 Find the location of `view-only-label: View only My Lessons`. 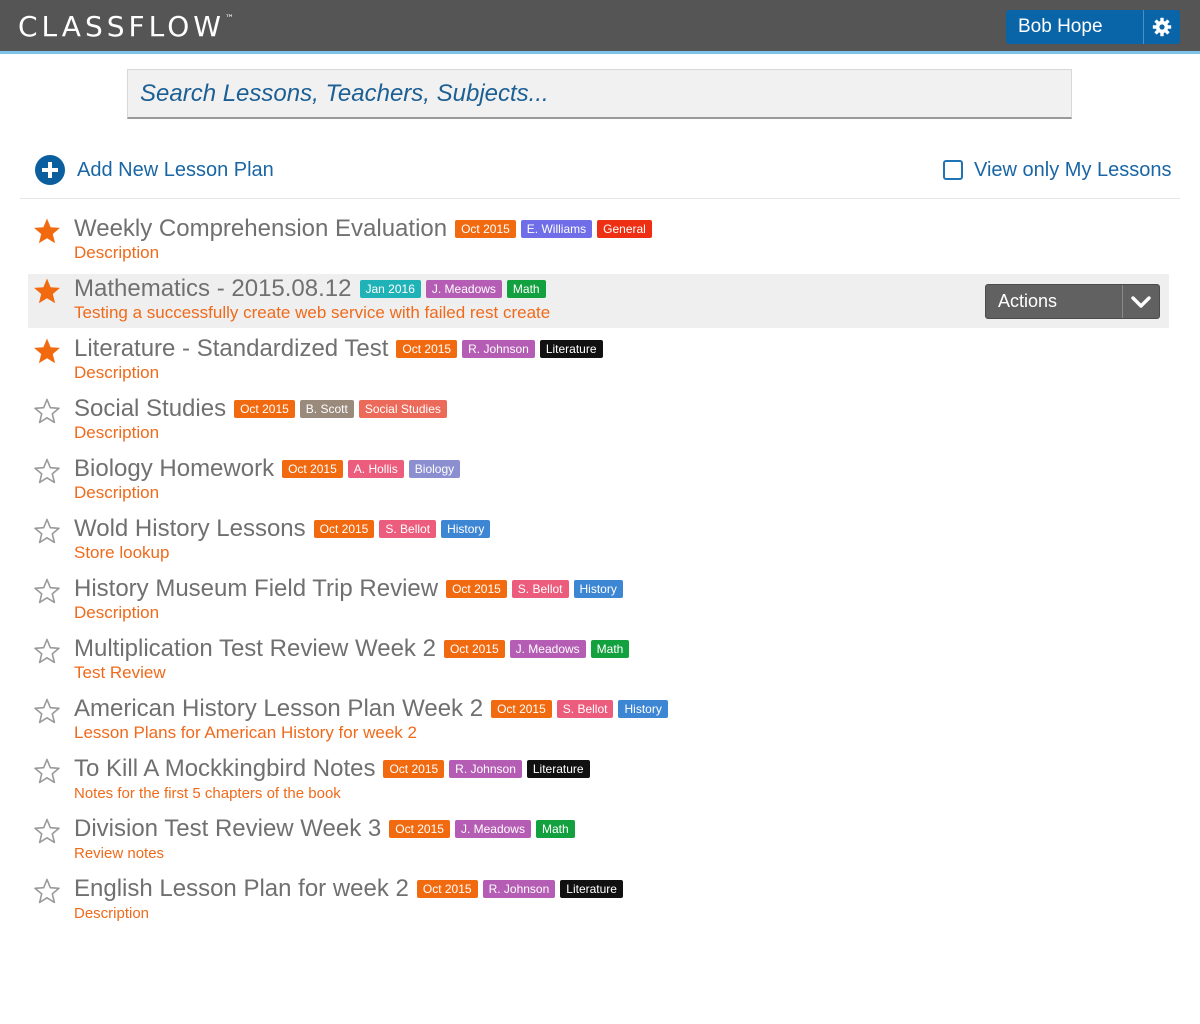

view-only-label: View only My Lessons is located at coordinates (1073, 169).